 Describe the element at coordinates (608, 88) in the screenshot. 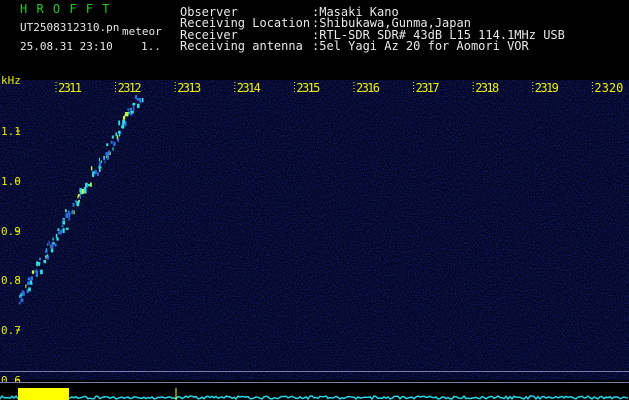

I see `x-tick-label: 2320` at that location.